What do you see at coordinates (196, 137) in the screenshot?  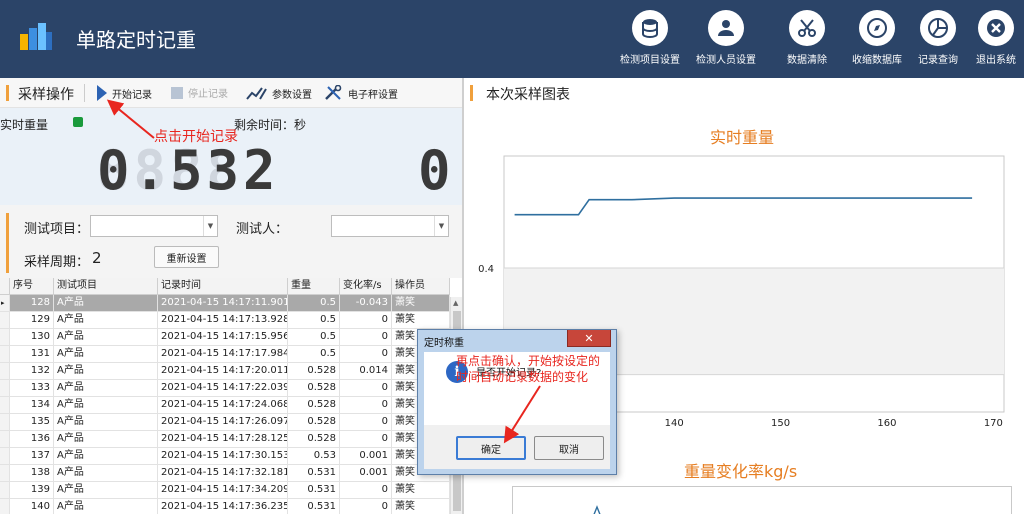 I see `start-hint-annotation: 点击开始记录` at bounding box center [196, 137].